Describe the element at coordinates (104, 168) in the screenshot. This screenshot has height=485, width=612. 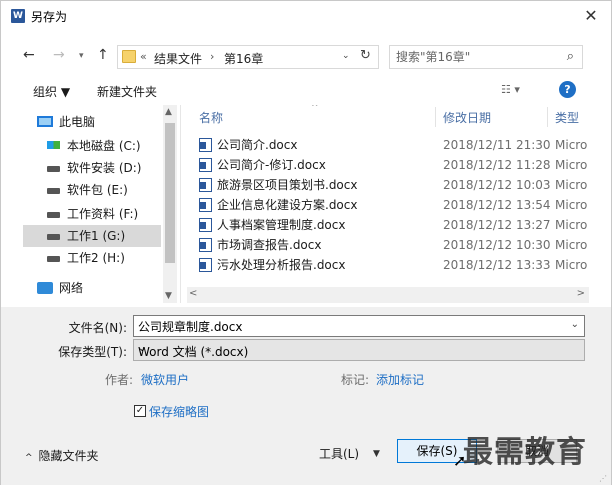
I see `sidebar-item-label: 软件安装 (D:)` at that location.